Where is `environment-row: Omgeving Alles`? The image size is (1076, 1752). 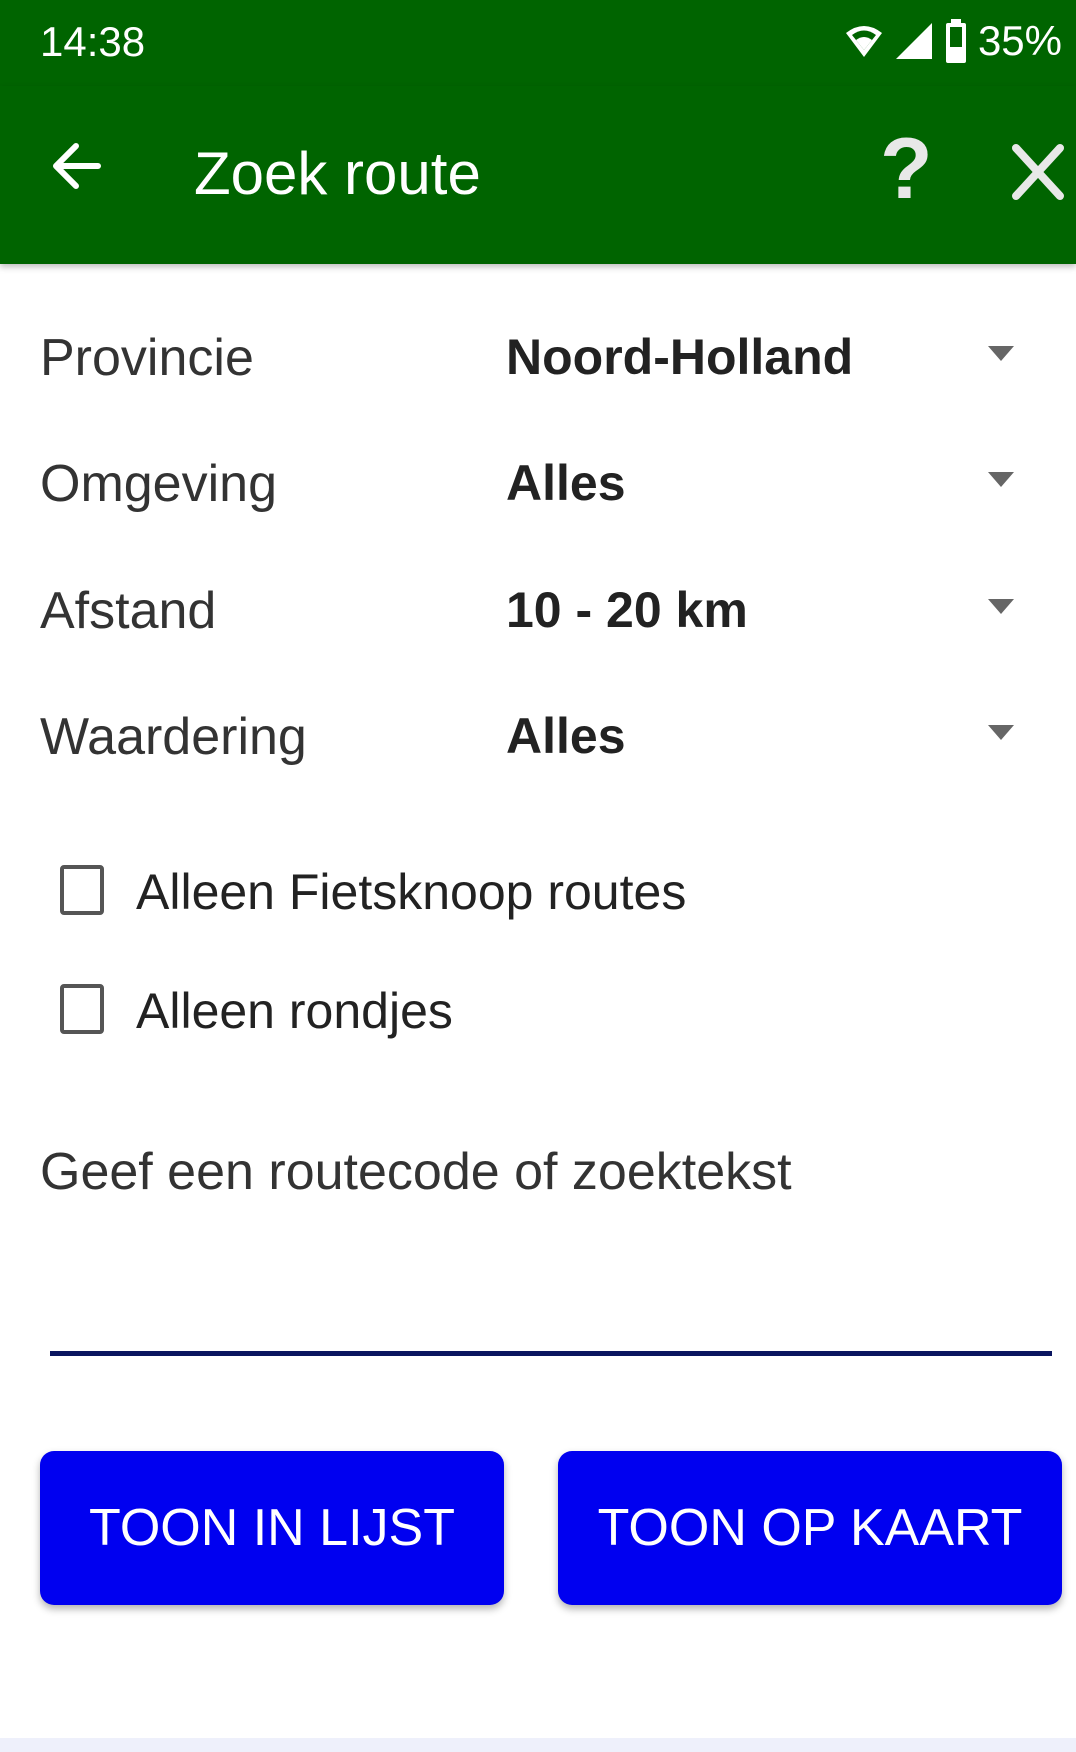 environment-row: Omgeving Alles is located at coordinates (538, 479).